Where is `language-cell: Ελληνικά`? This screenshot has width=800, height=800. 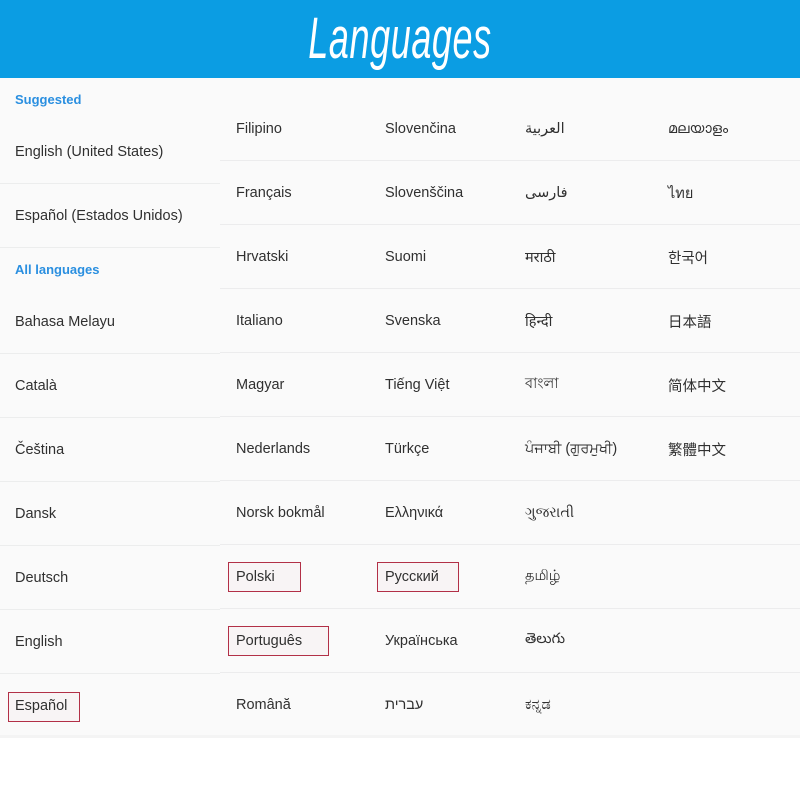 language-cell: Ελληνικά is located at coordinates (452, 513).